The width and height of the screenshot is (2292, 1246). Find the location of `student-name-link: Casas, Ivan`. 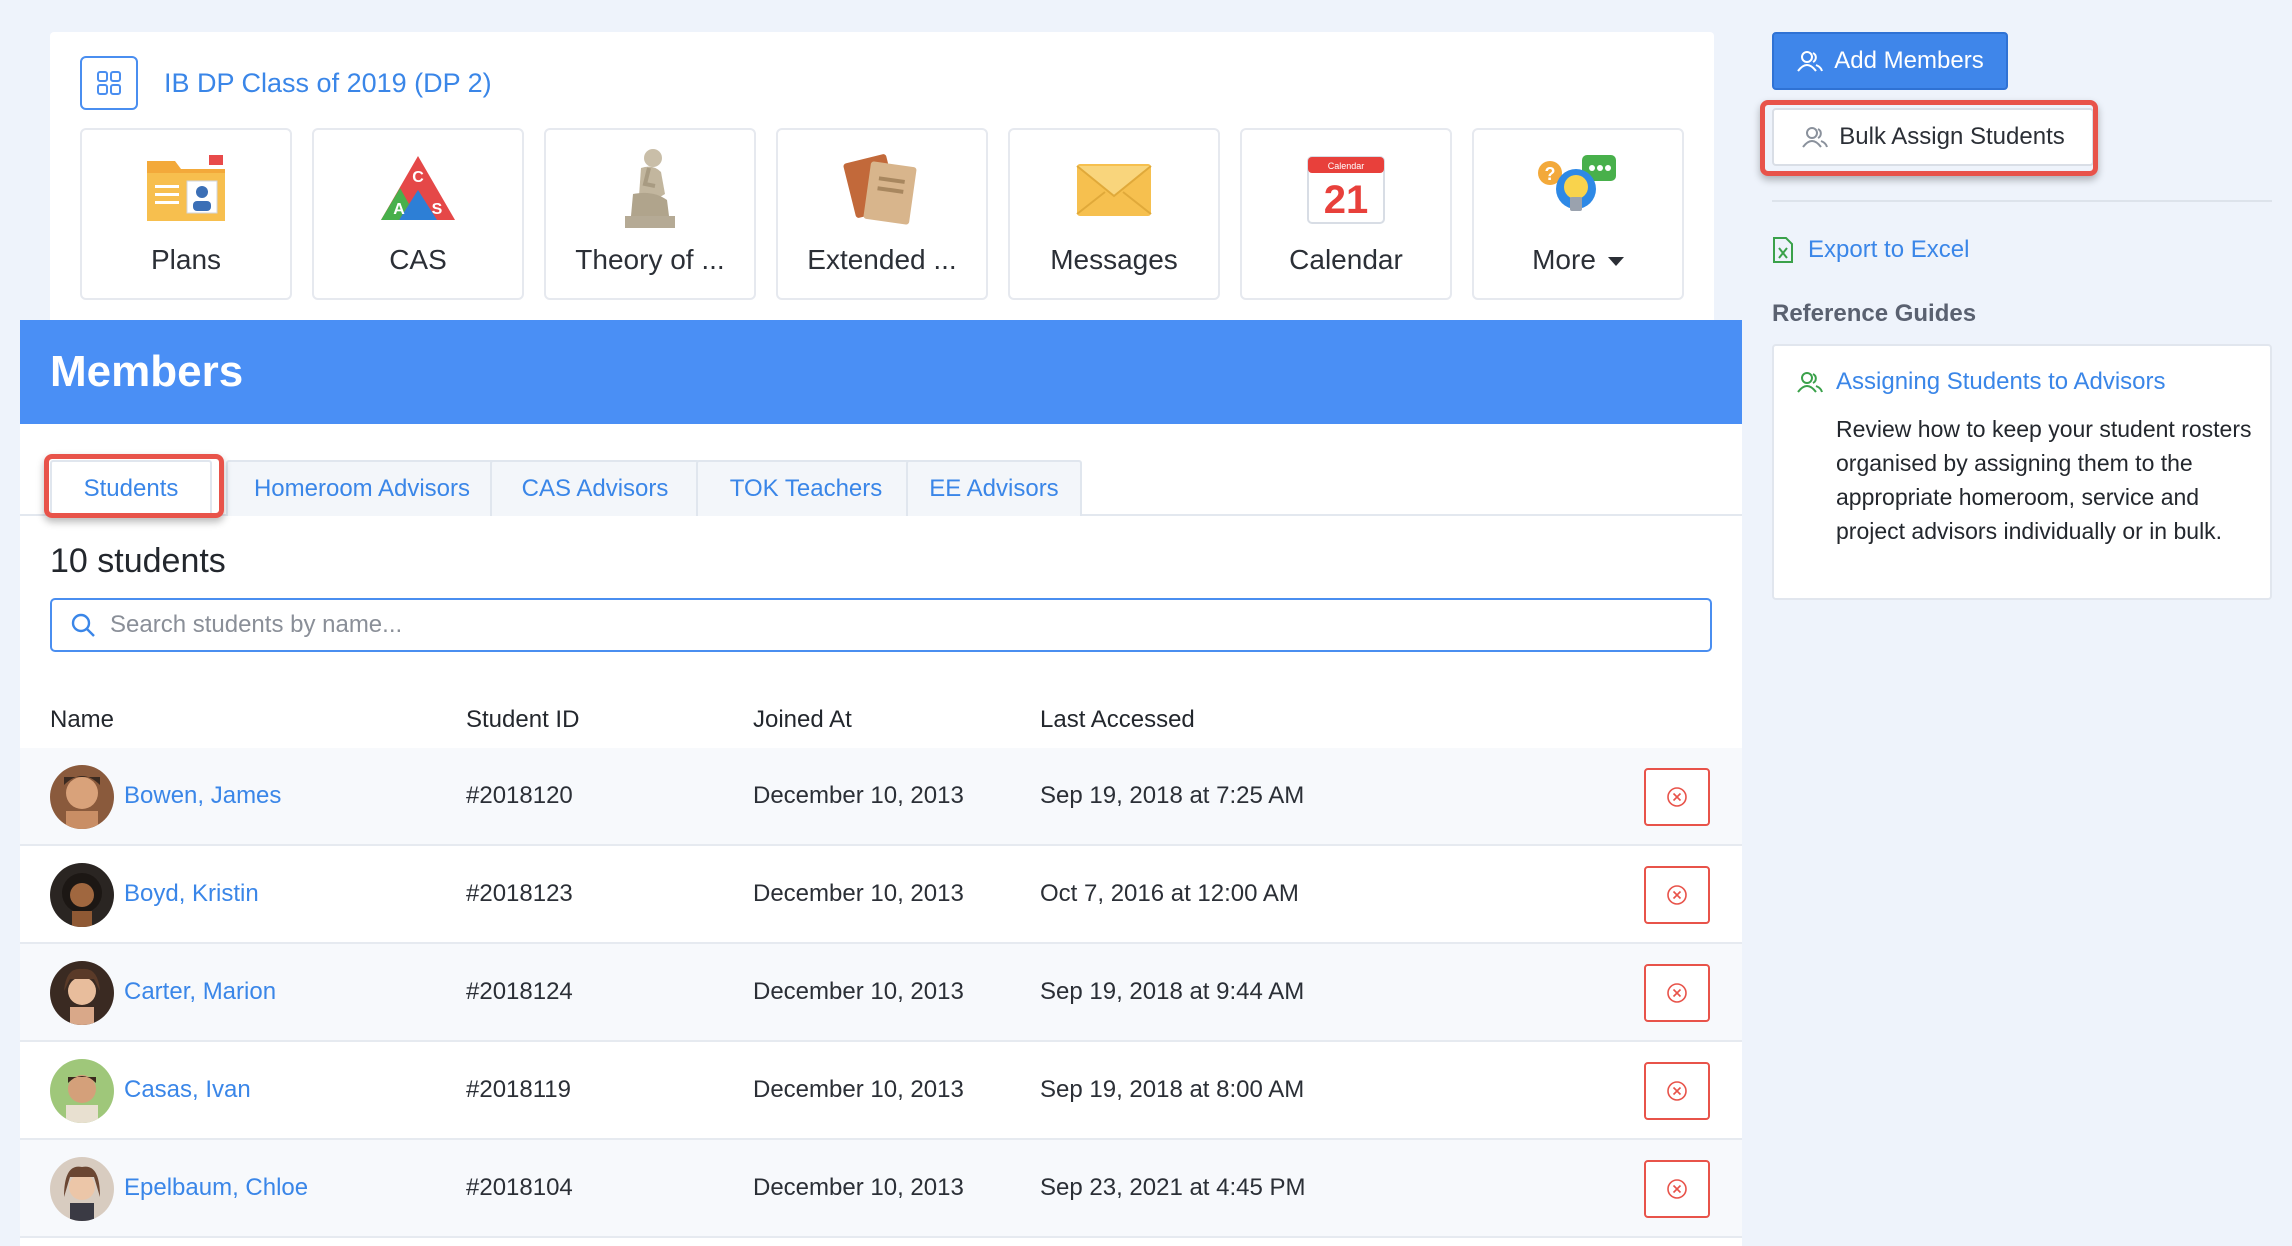

student-name-link: Casas, Ivan is located at coordinates (187, 1090).